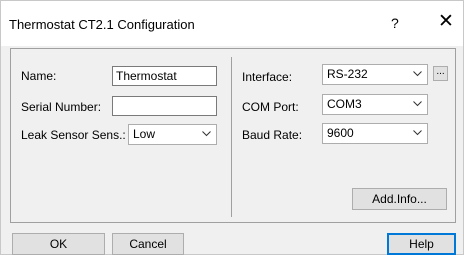  What do you see at coordinates (58, 244) in the screenshot?
I see `ok-button: OK` at bounding box center [58, 244].